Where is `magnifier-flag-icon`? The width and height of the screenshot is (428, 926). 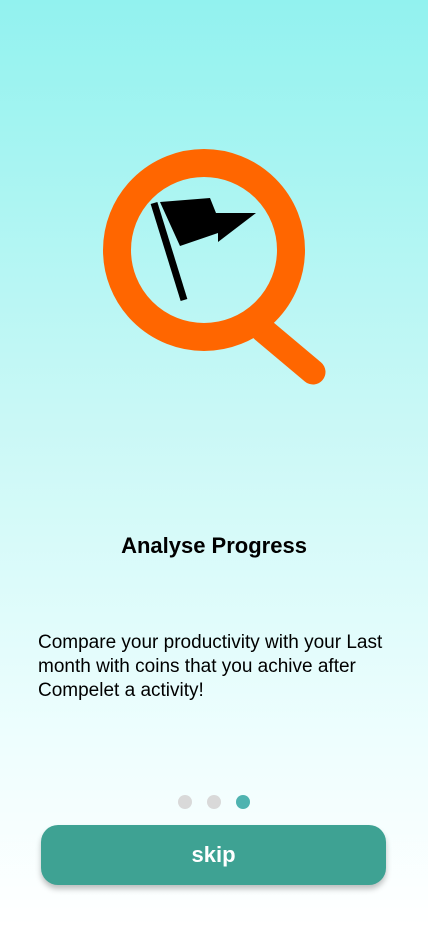 magnifier-flag-icon is located at coordinates (215, 267).